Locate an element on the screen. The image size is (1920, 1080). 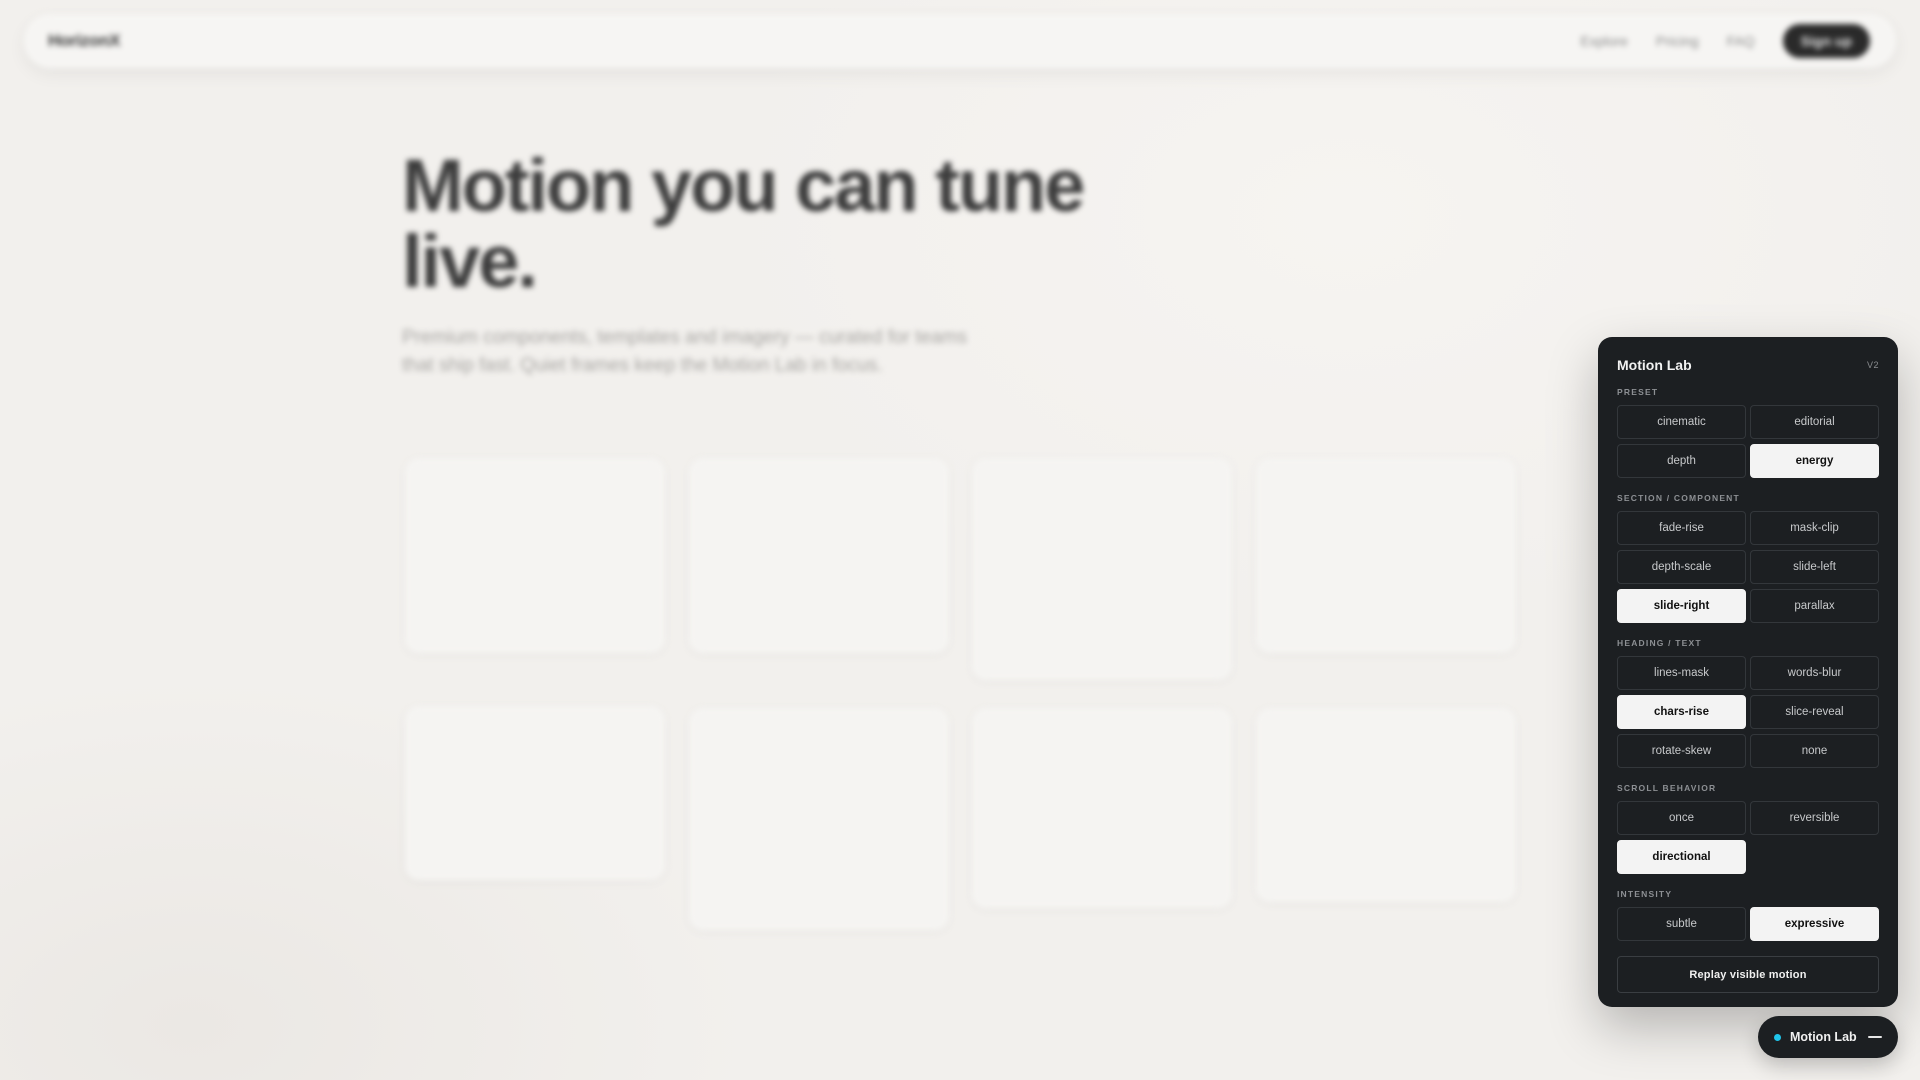
section-label-component: SECTION / COMPONENT is located at coordinates (1678, 498).